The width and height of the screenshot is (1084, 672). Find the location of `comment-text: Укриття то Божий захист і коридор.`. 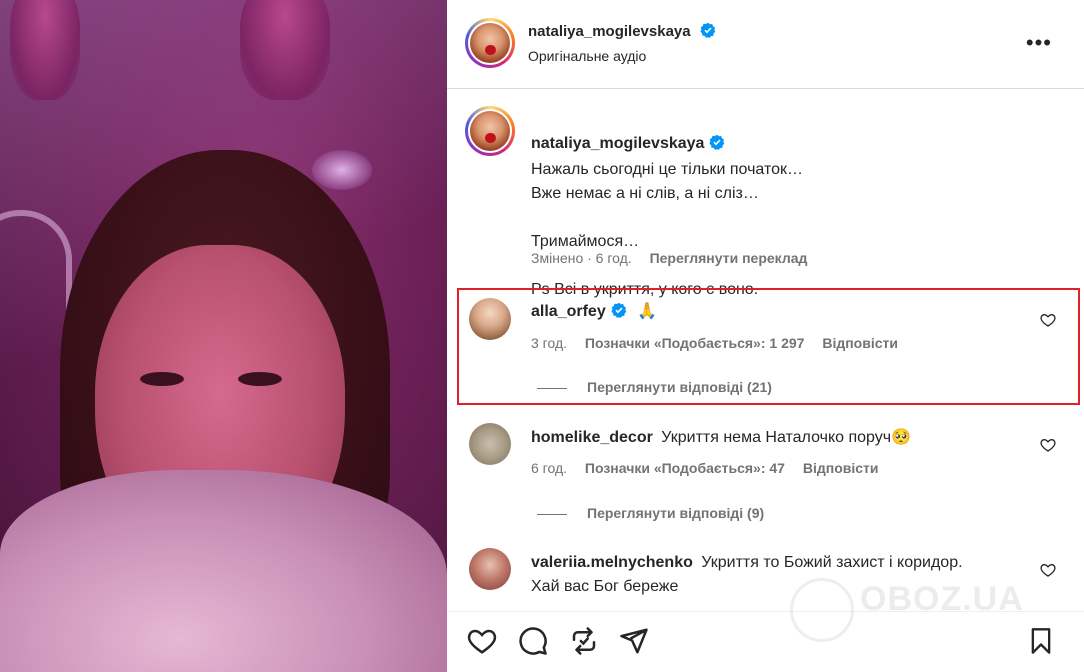

comment-text: Укриття то Божий захист і коридор. is located at coordinates (832, 562).